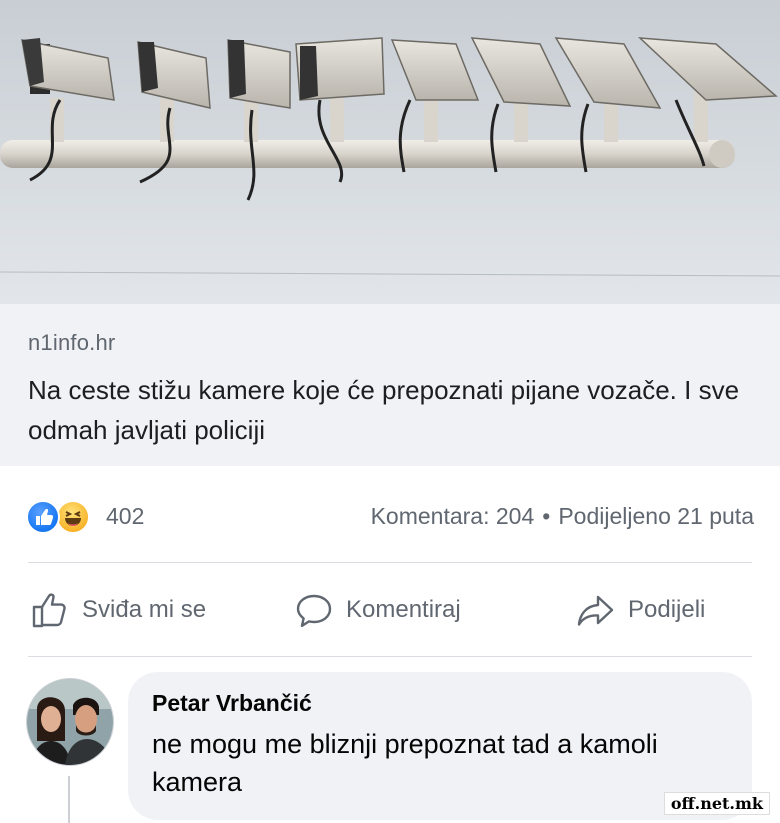 This screenshot has height=823, width=780. I want to click on avatar, so click(70, 722).